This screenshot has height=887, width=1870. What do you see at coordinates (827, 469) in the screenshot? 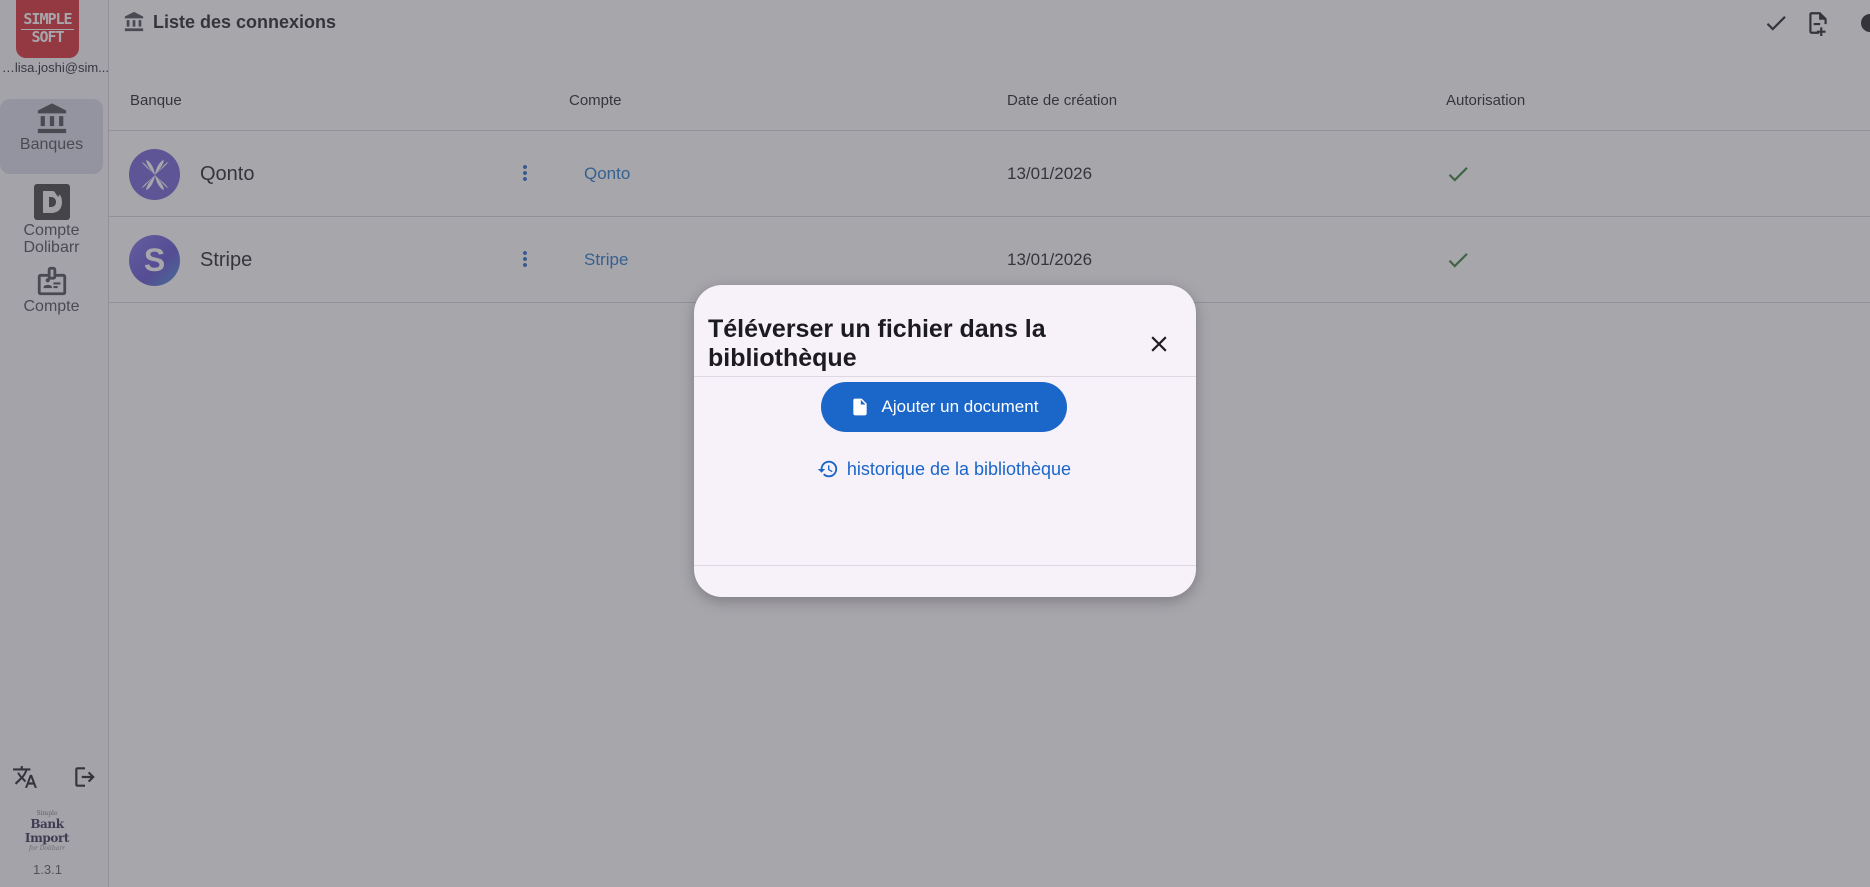
I see `history-icon` at bounding box center [827, 469].